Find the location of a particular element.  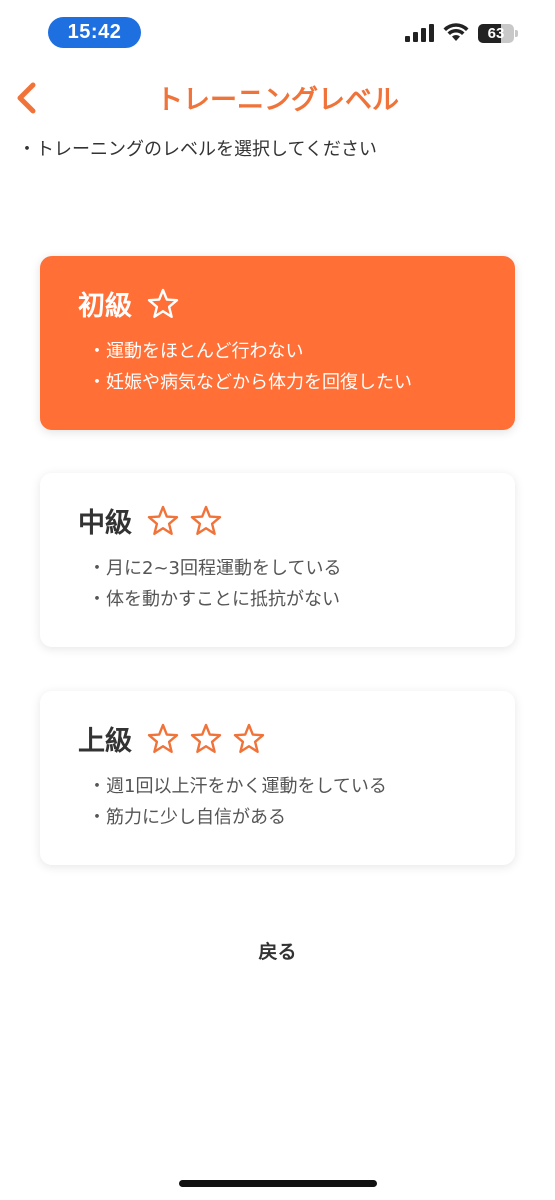

level-card-header: 上級 is located at coordinates (176, 738).